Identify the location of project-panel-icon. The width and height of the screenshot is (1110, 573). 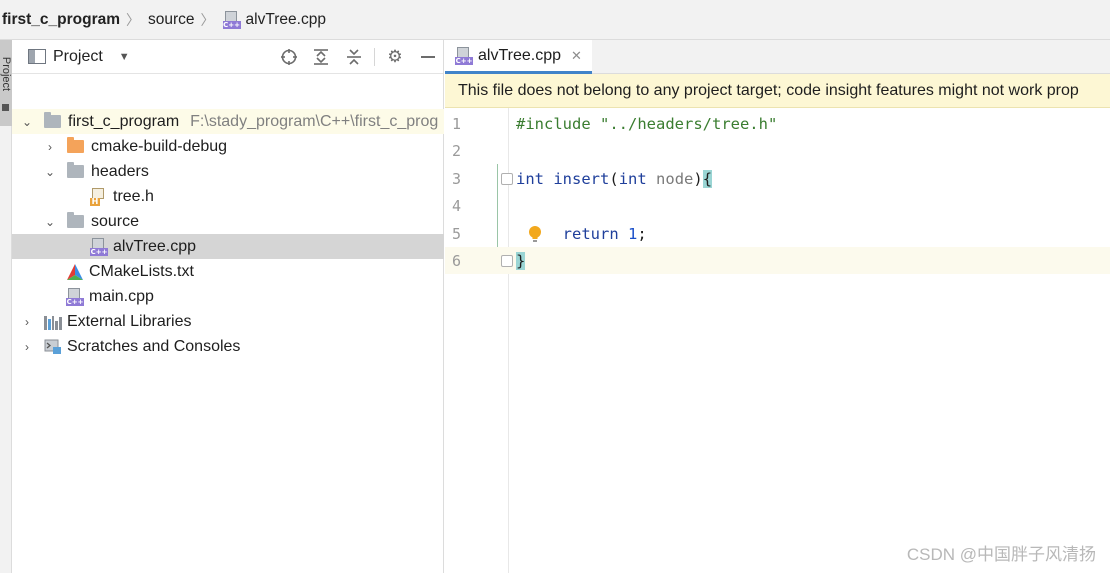
(37, 56).